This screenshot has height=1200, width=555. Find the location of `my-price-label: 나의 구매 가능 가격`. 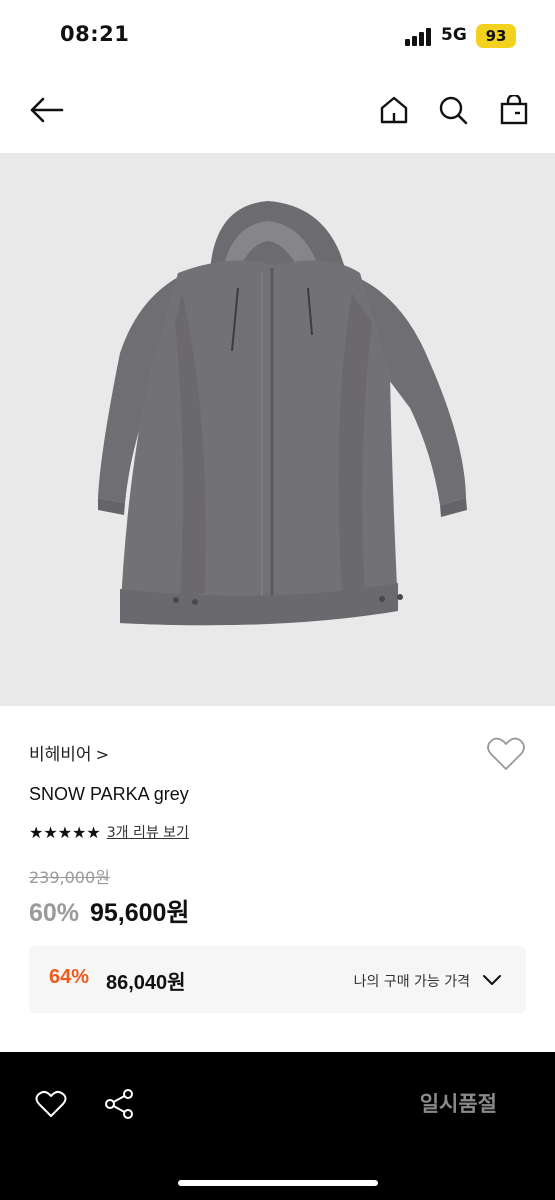

my-price-label: 나의 구매 가능 가격 is located at coordinates (411, 982).